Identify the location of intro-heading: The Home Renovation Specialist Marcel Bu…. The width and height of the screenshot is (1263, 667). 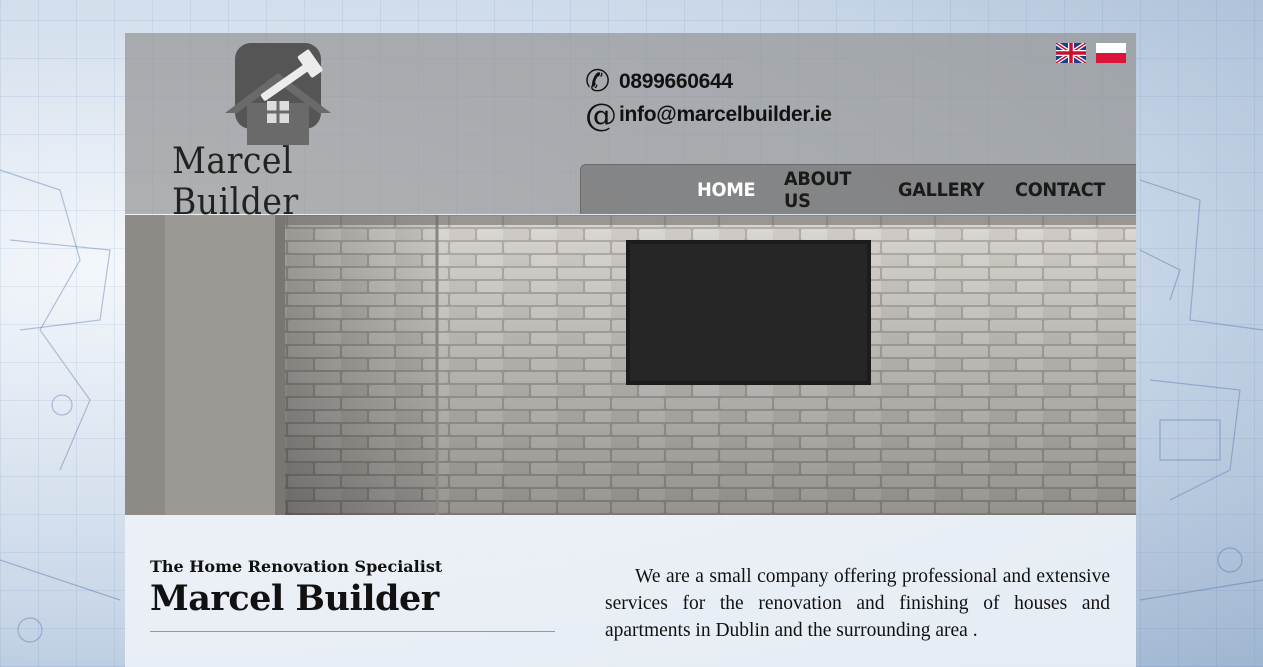
(352, 594).